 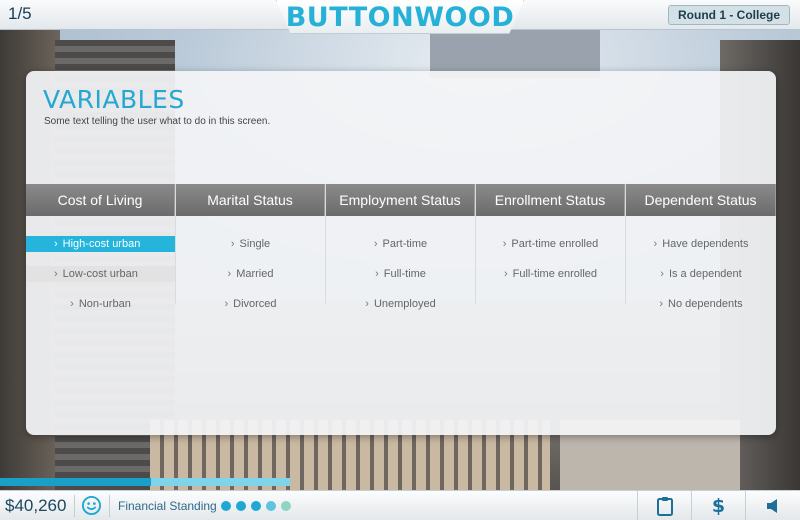 I want to click on option-item: › No dependents, so click(x=701, y=304).